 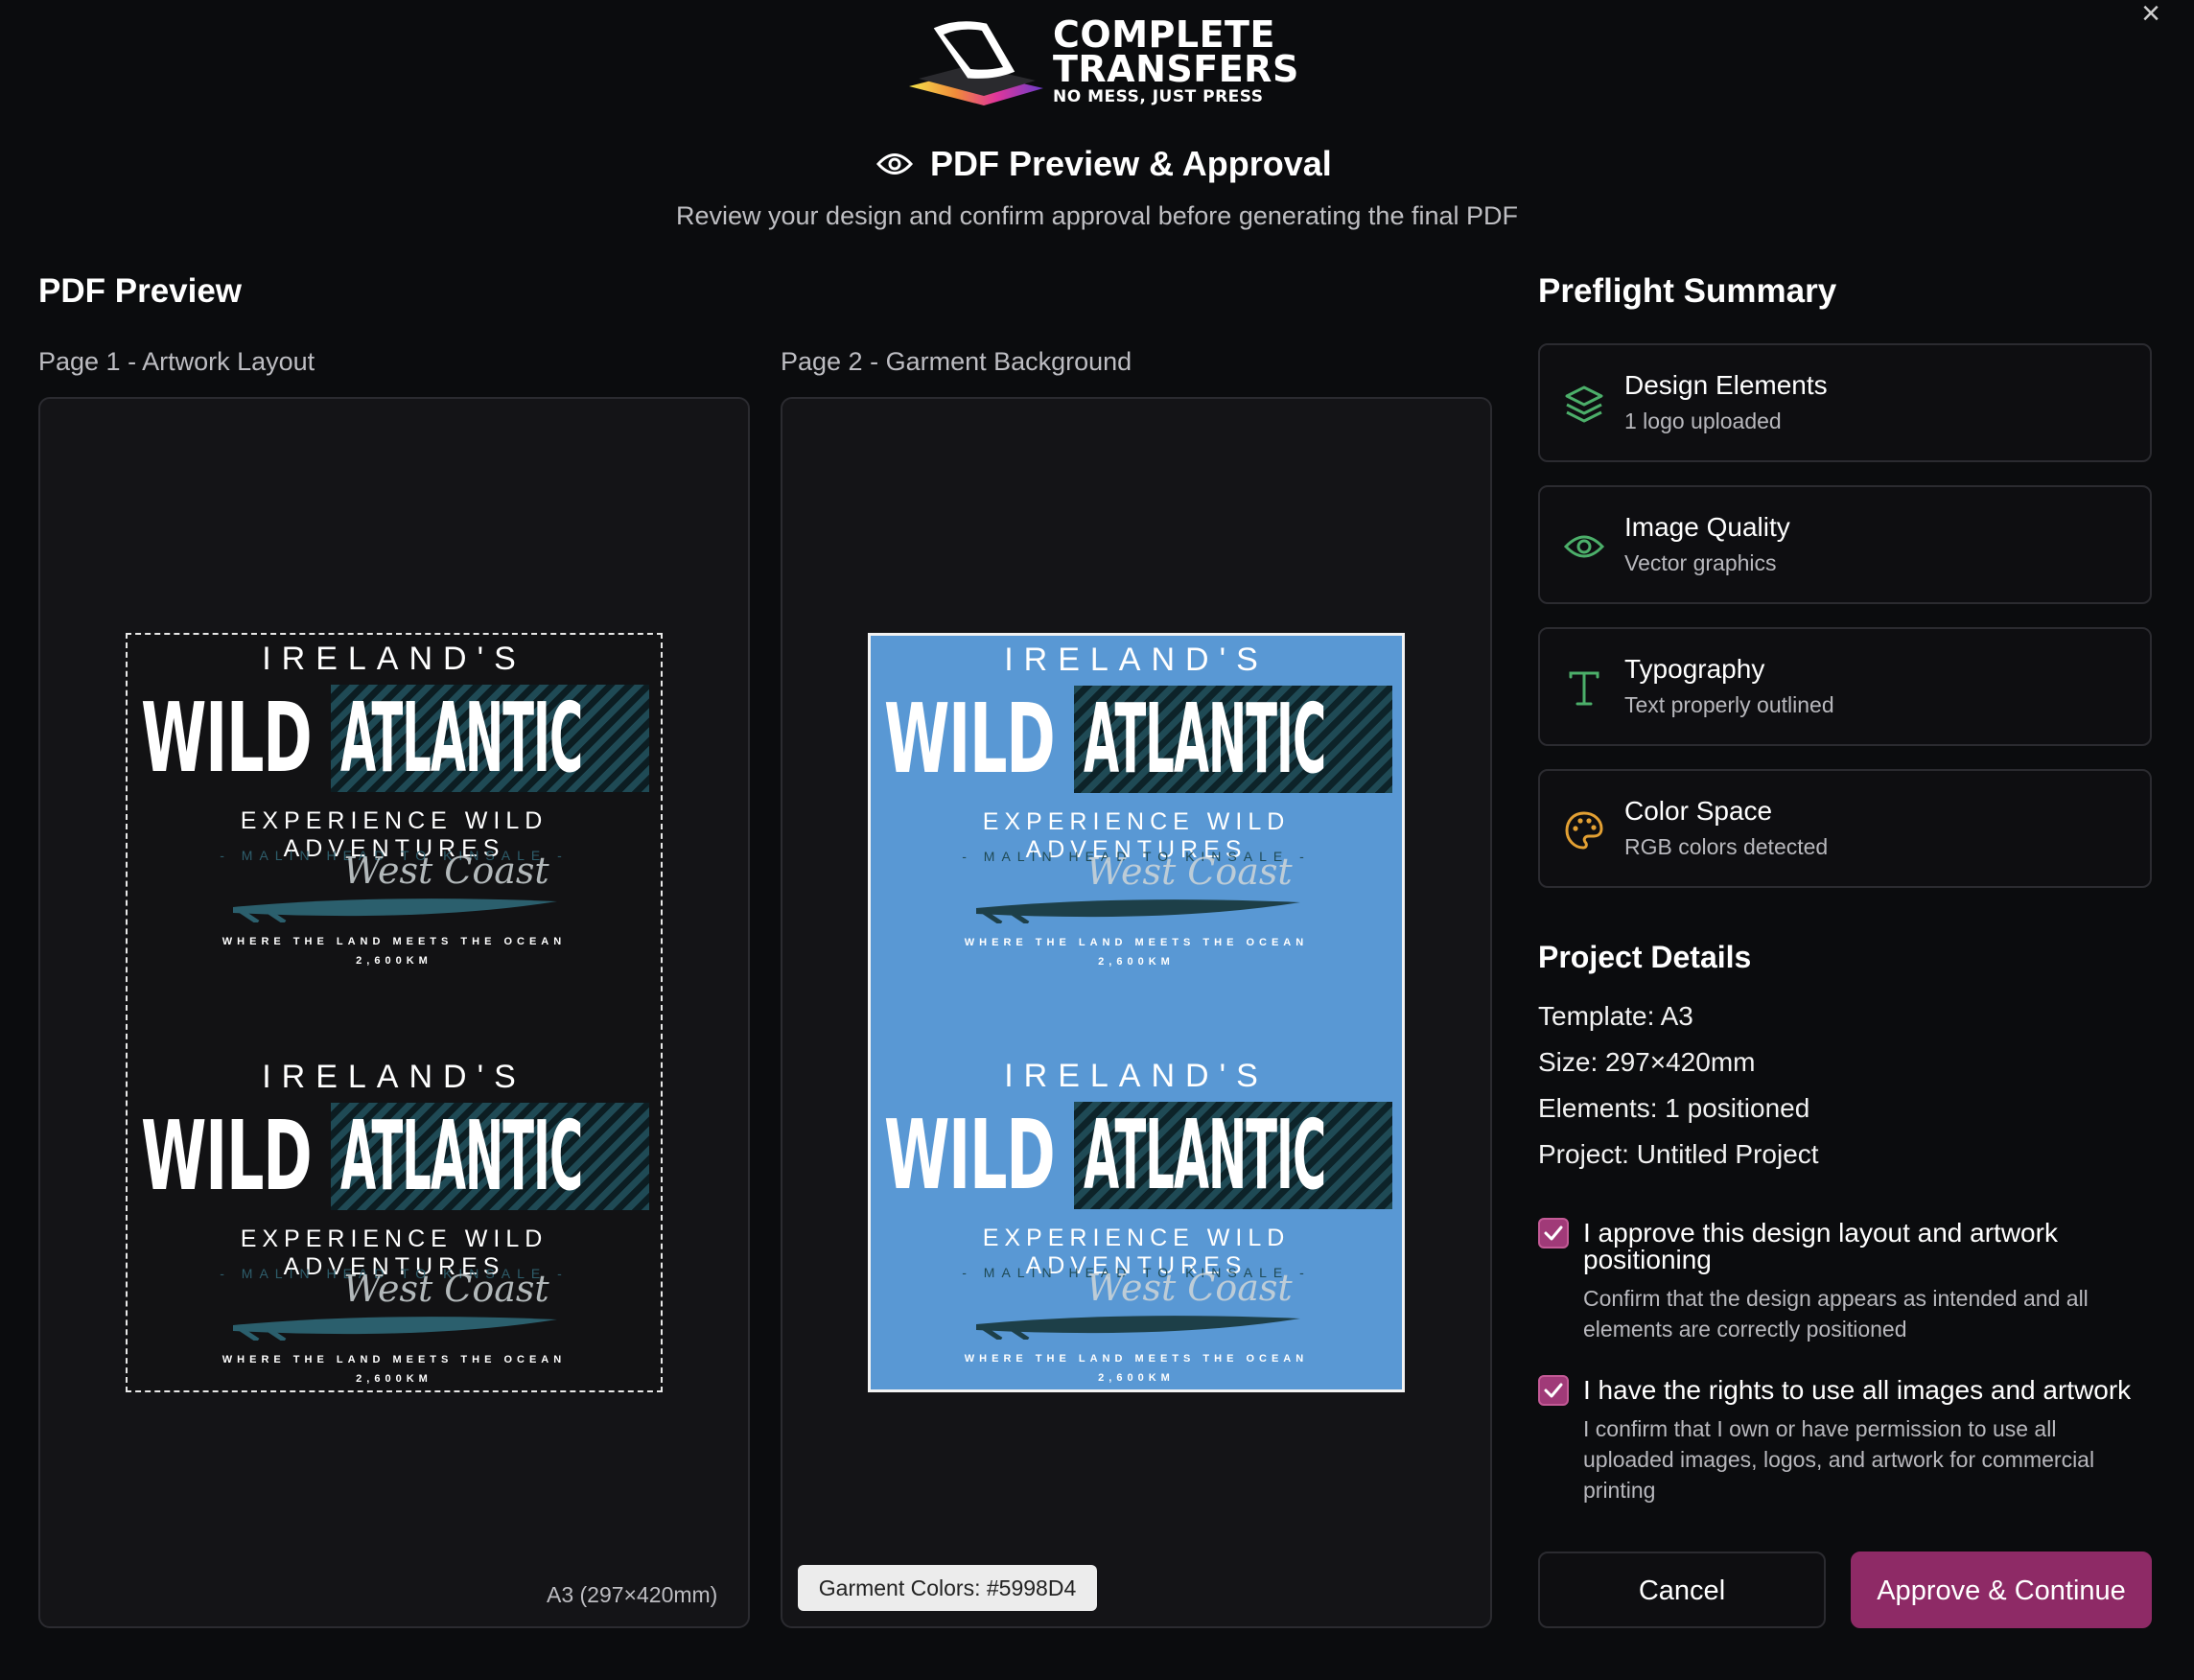 What do you see at coordinates (1131, 163) in the screenshot?
I see `dialog-title-text: PDF Preview & Approval` at bounding box center [1131, 163].